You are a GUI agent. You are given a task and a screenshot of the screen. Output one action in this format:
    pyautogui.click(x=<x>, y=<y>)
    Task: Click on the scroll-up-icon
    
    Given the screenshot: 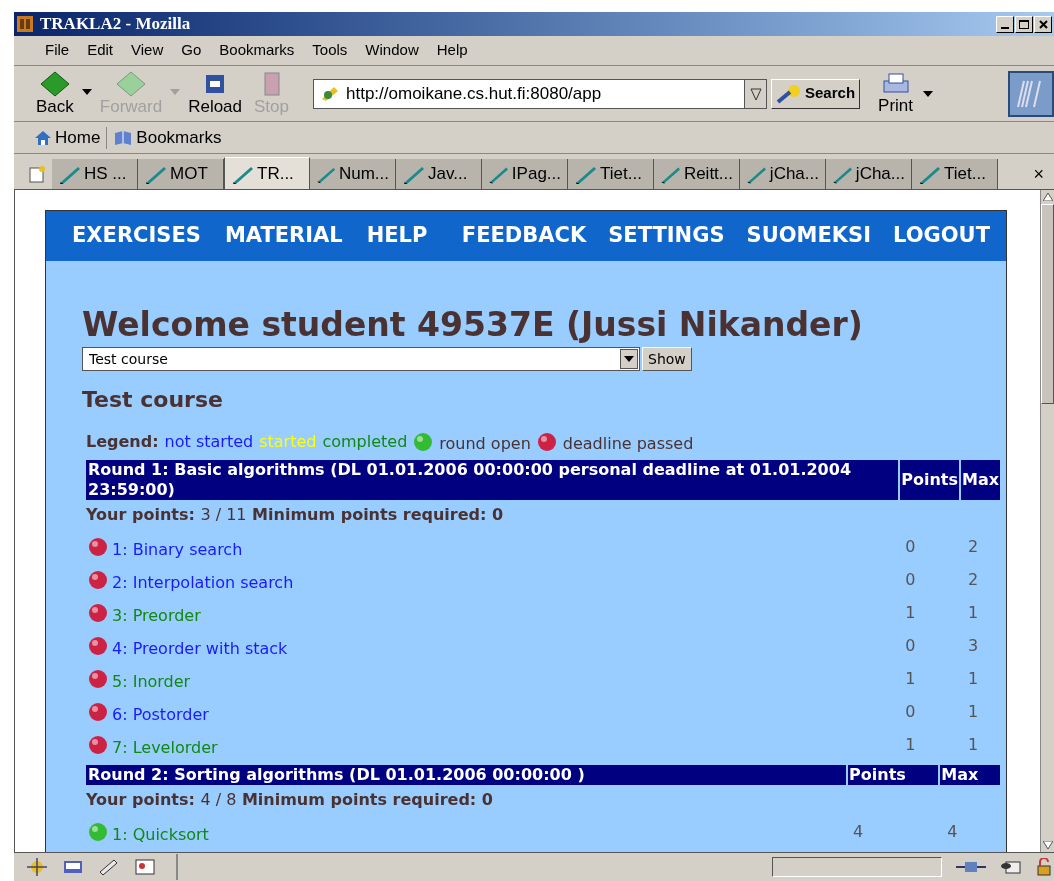 What is the action you would take?
    pyautogui.click(x=1047, y=197)
    